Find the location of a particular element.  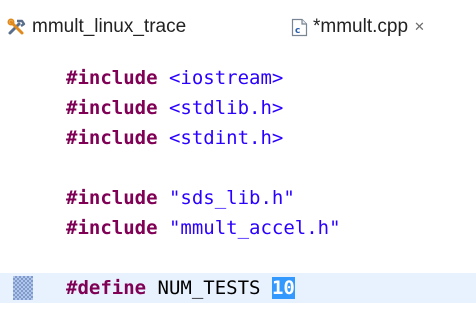

code-line: #include <iostream> is located at coordinates (238, 78).